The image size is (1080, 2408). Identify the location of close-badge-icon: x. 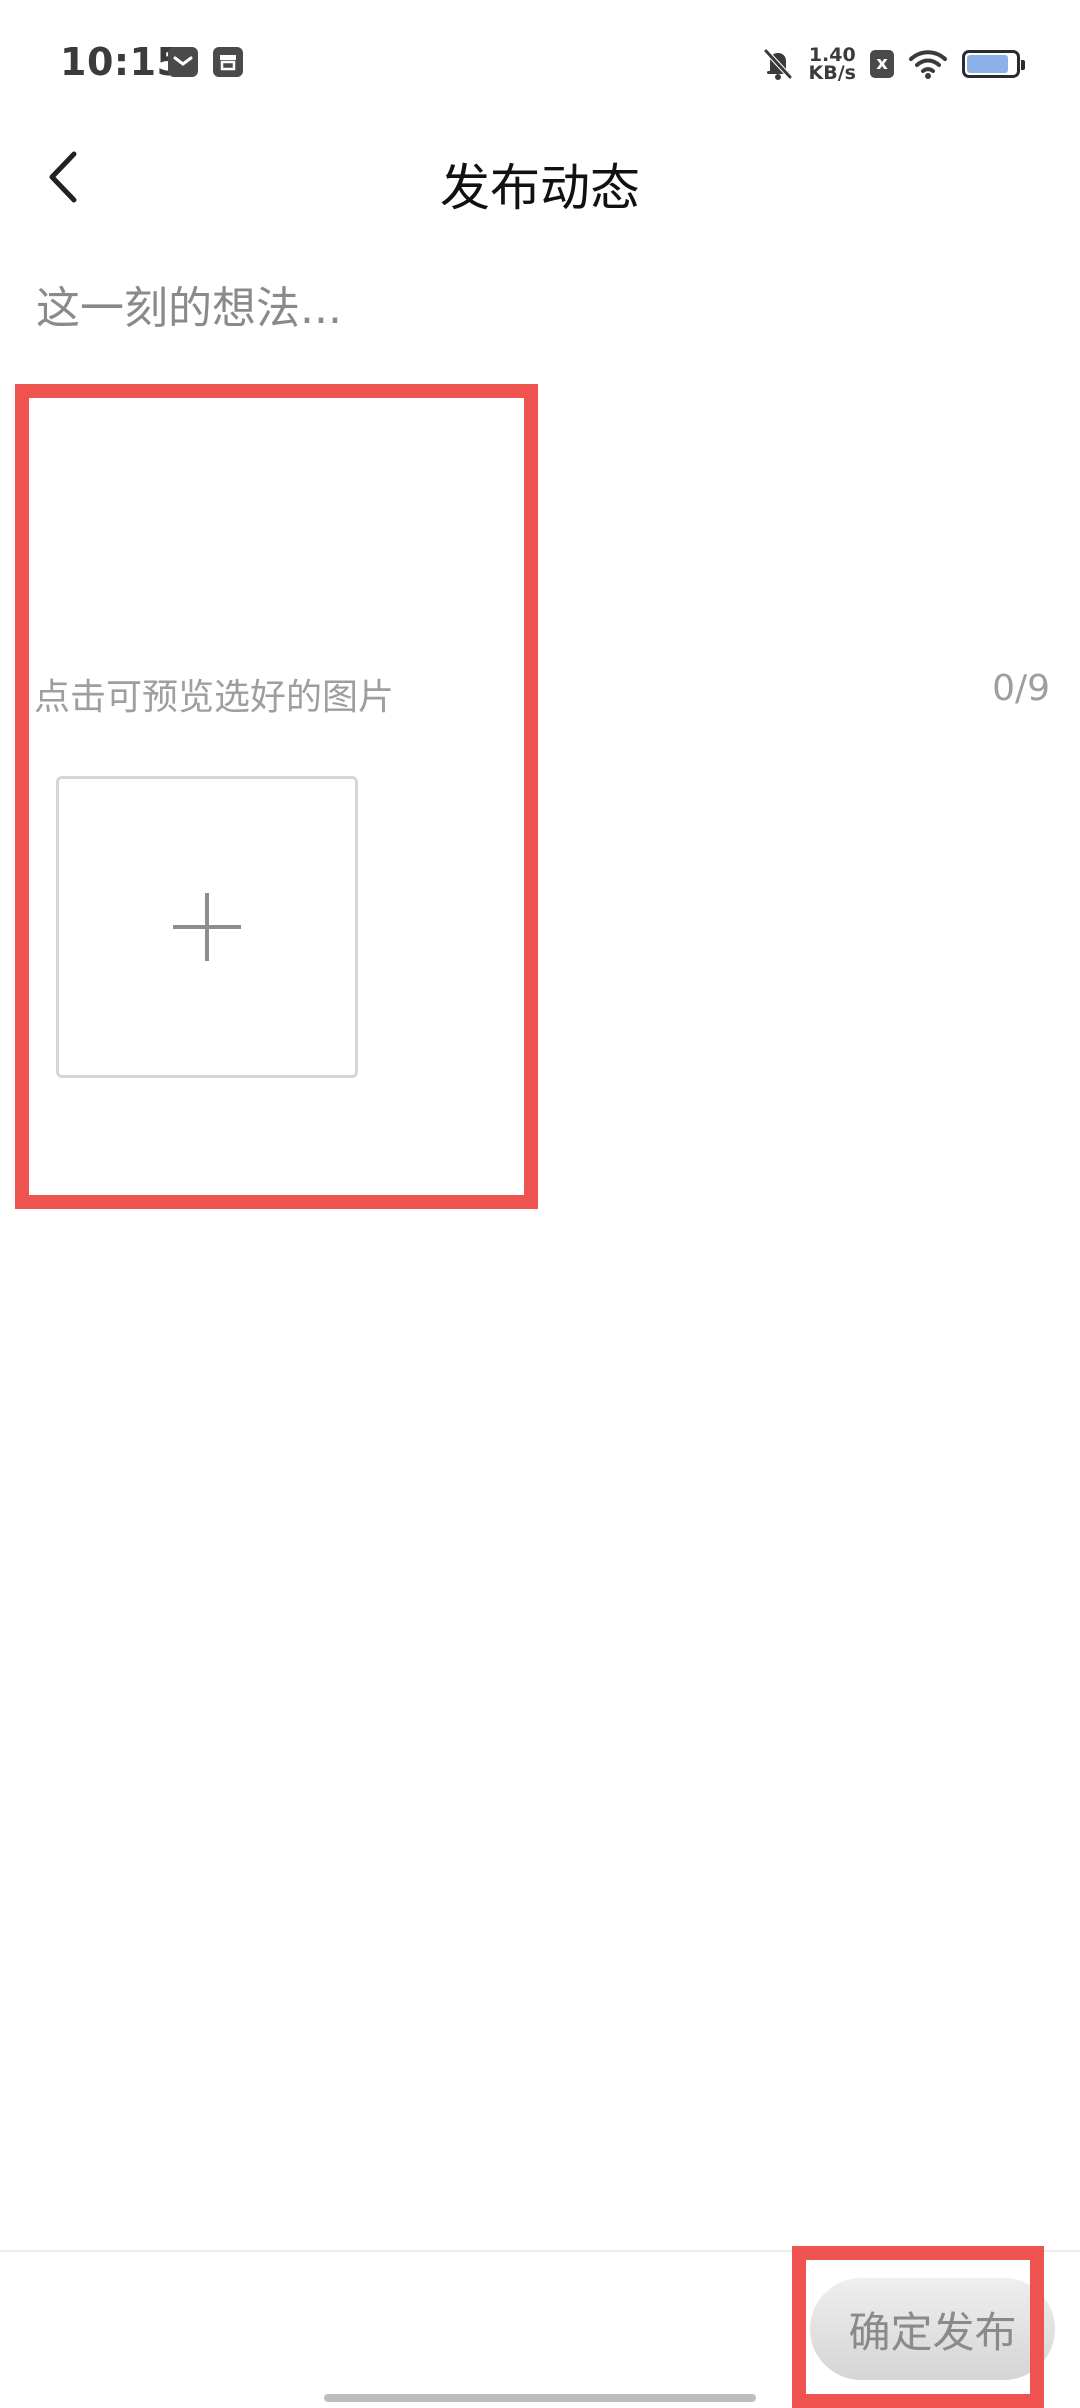
(882, 64).